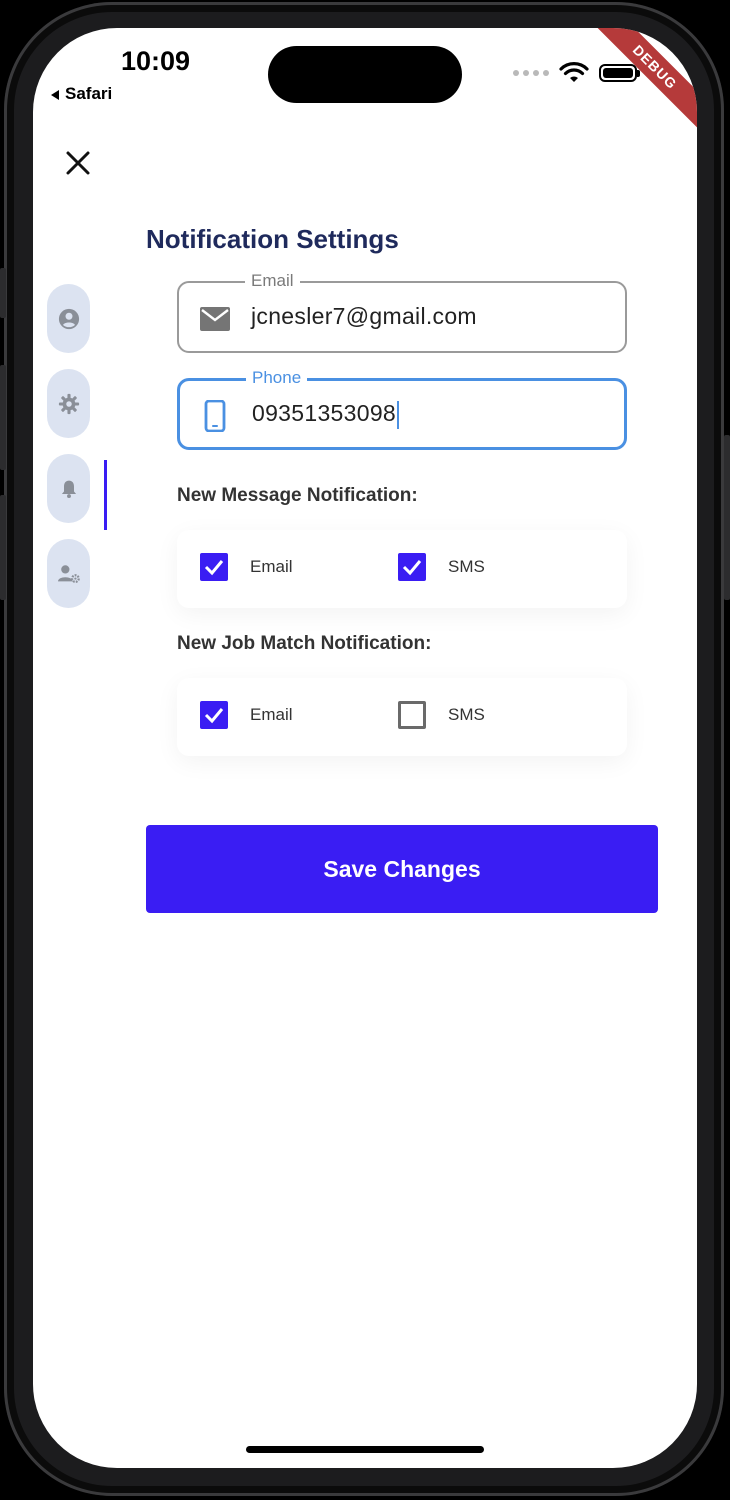 The width and height of the screenshot is (730, 1500). I want to click on rail-item-settings, so click(68, 403).